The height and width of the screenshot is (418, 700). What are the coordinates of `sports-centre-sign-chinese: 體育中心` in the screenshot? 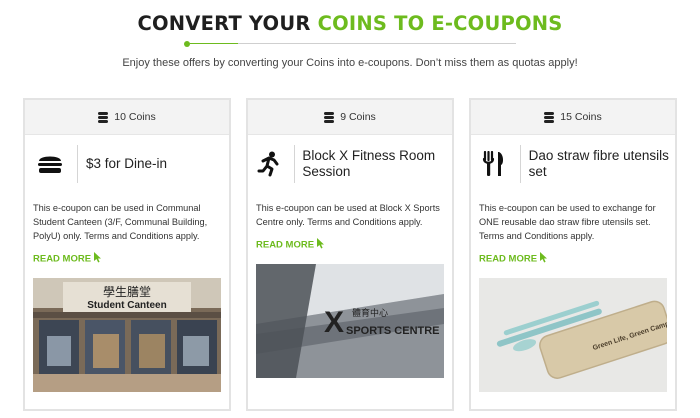 It's located at (370, 313).